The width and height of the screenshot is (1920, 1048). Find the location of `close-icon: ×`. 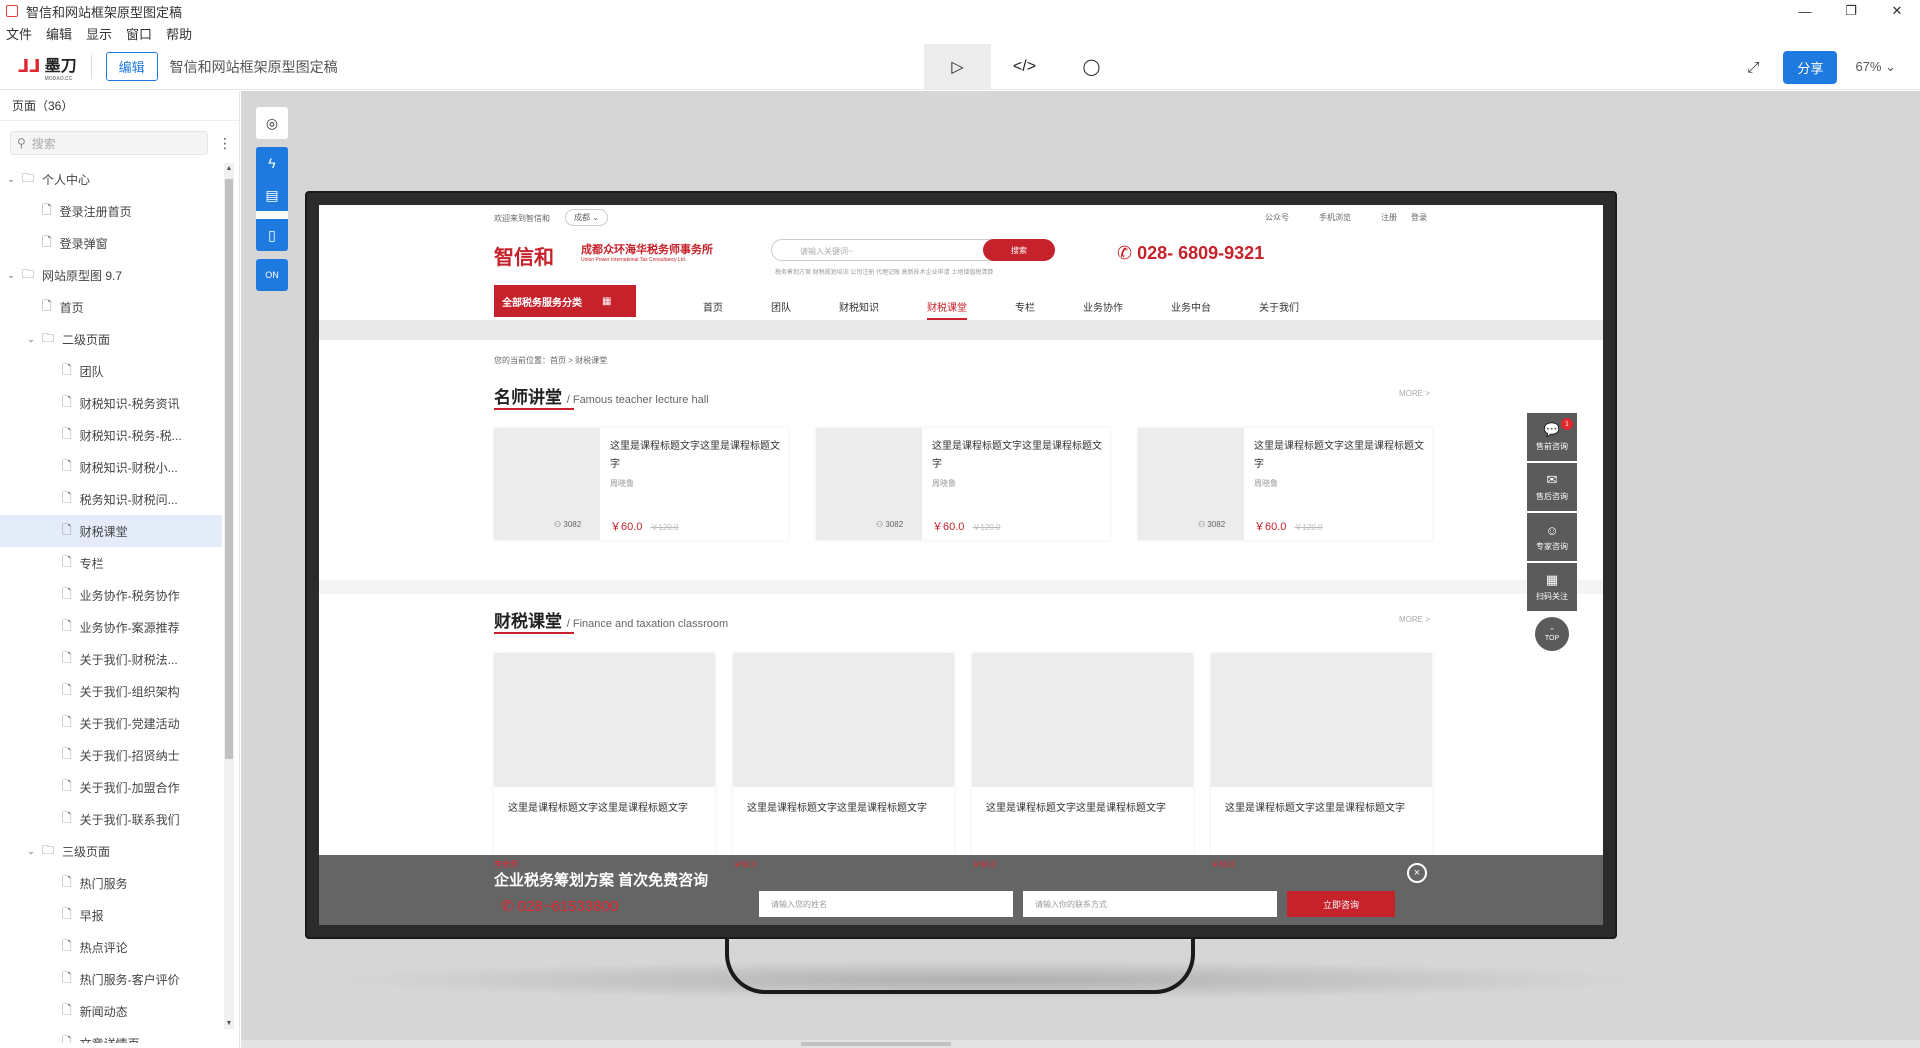

close-icon: × is located at coordinates (1417, 873).